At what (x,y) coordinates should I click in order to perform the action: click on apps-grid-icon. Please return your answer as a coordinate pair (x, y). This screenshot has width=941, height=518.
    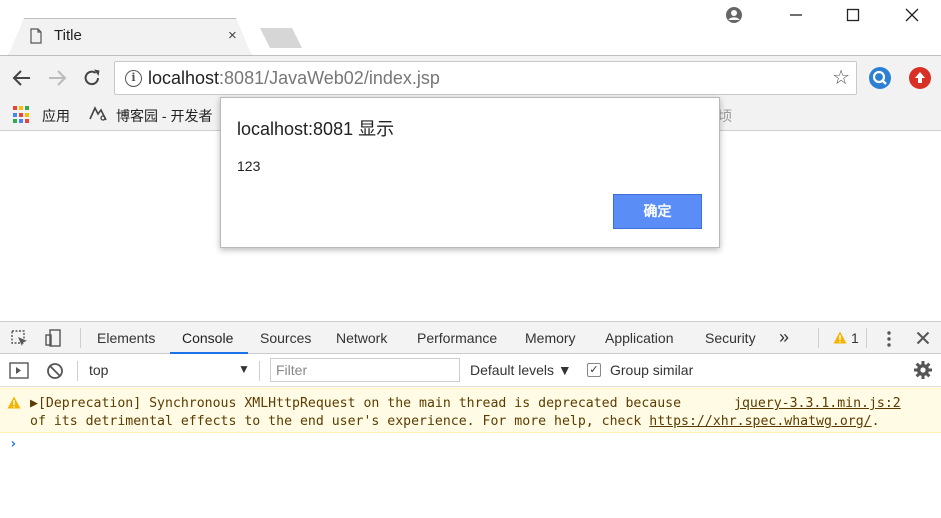
    Looking at the image, I should click on (22, 115).